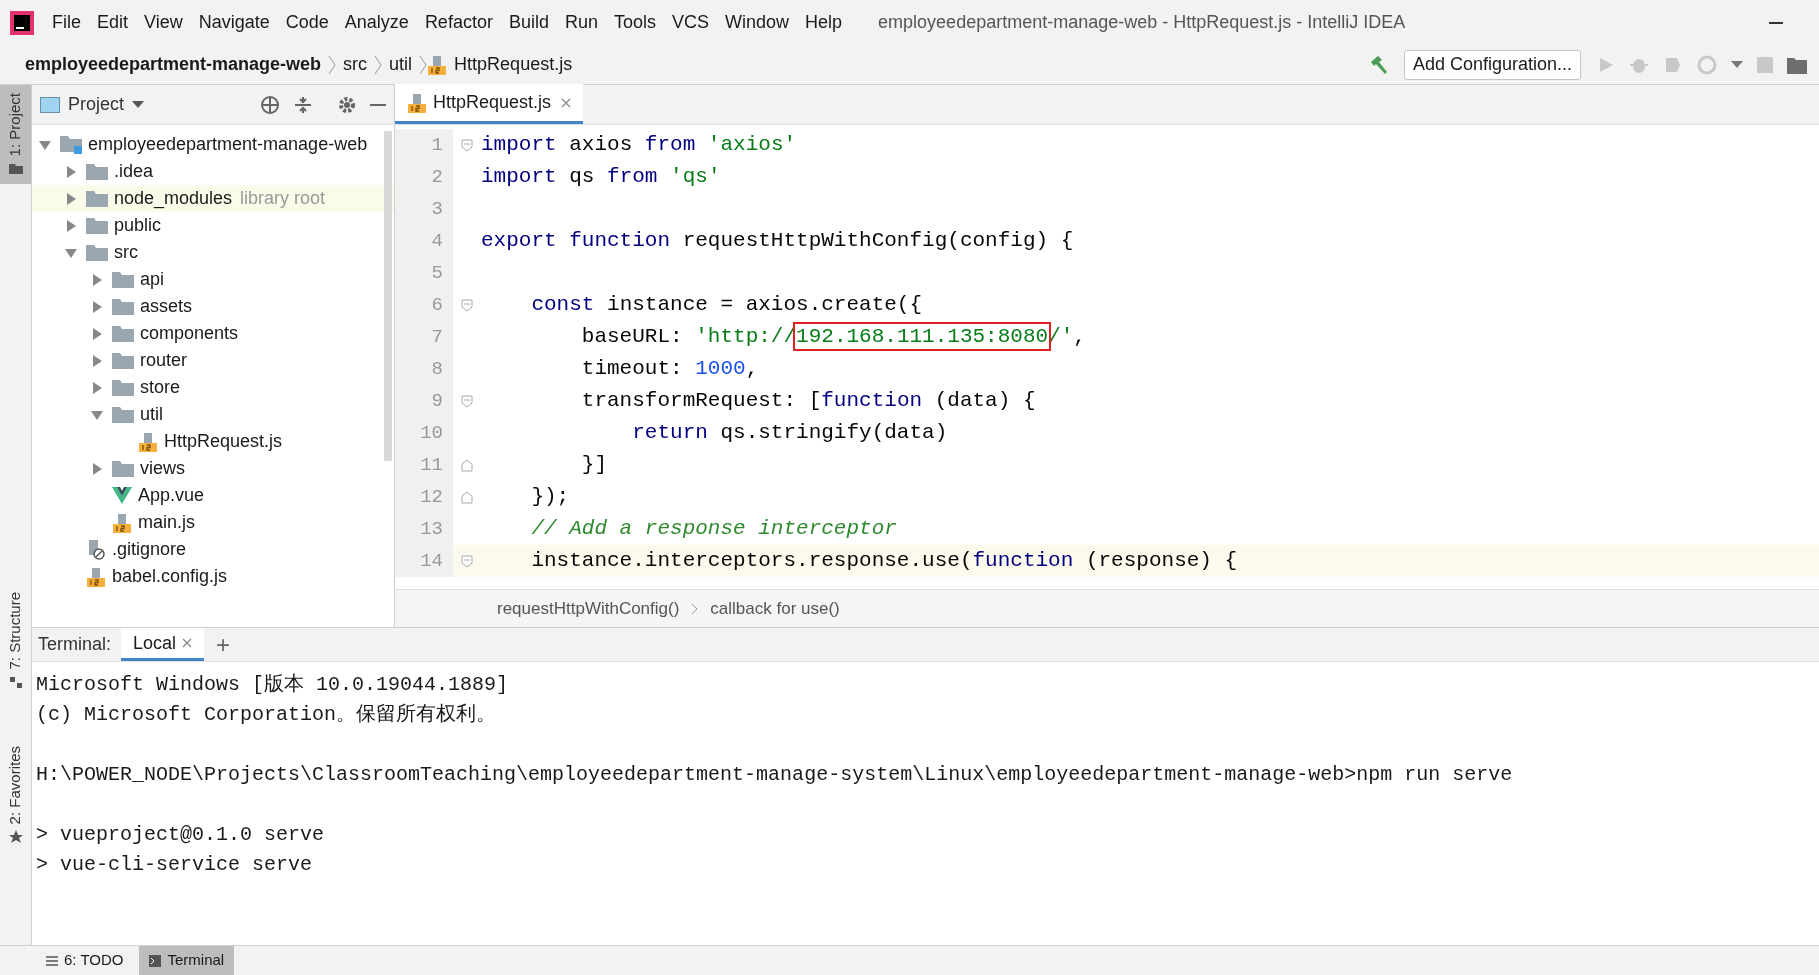 The image size is (1819, 975). I want to click on breadcrumb: requestHttpWithConfig(), so click(588, 608).